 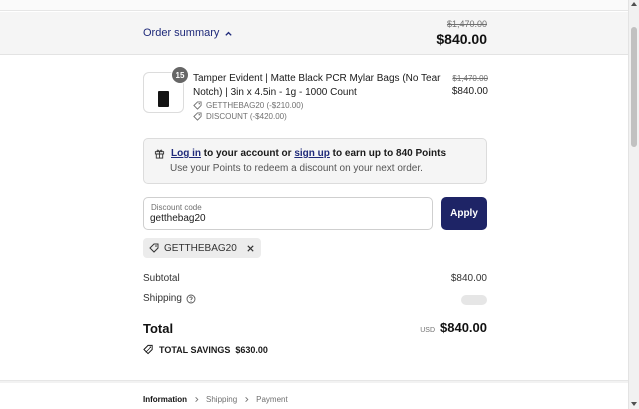 I want to click on subtotal-value: $840.00, so click(x=468, y=278).